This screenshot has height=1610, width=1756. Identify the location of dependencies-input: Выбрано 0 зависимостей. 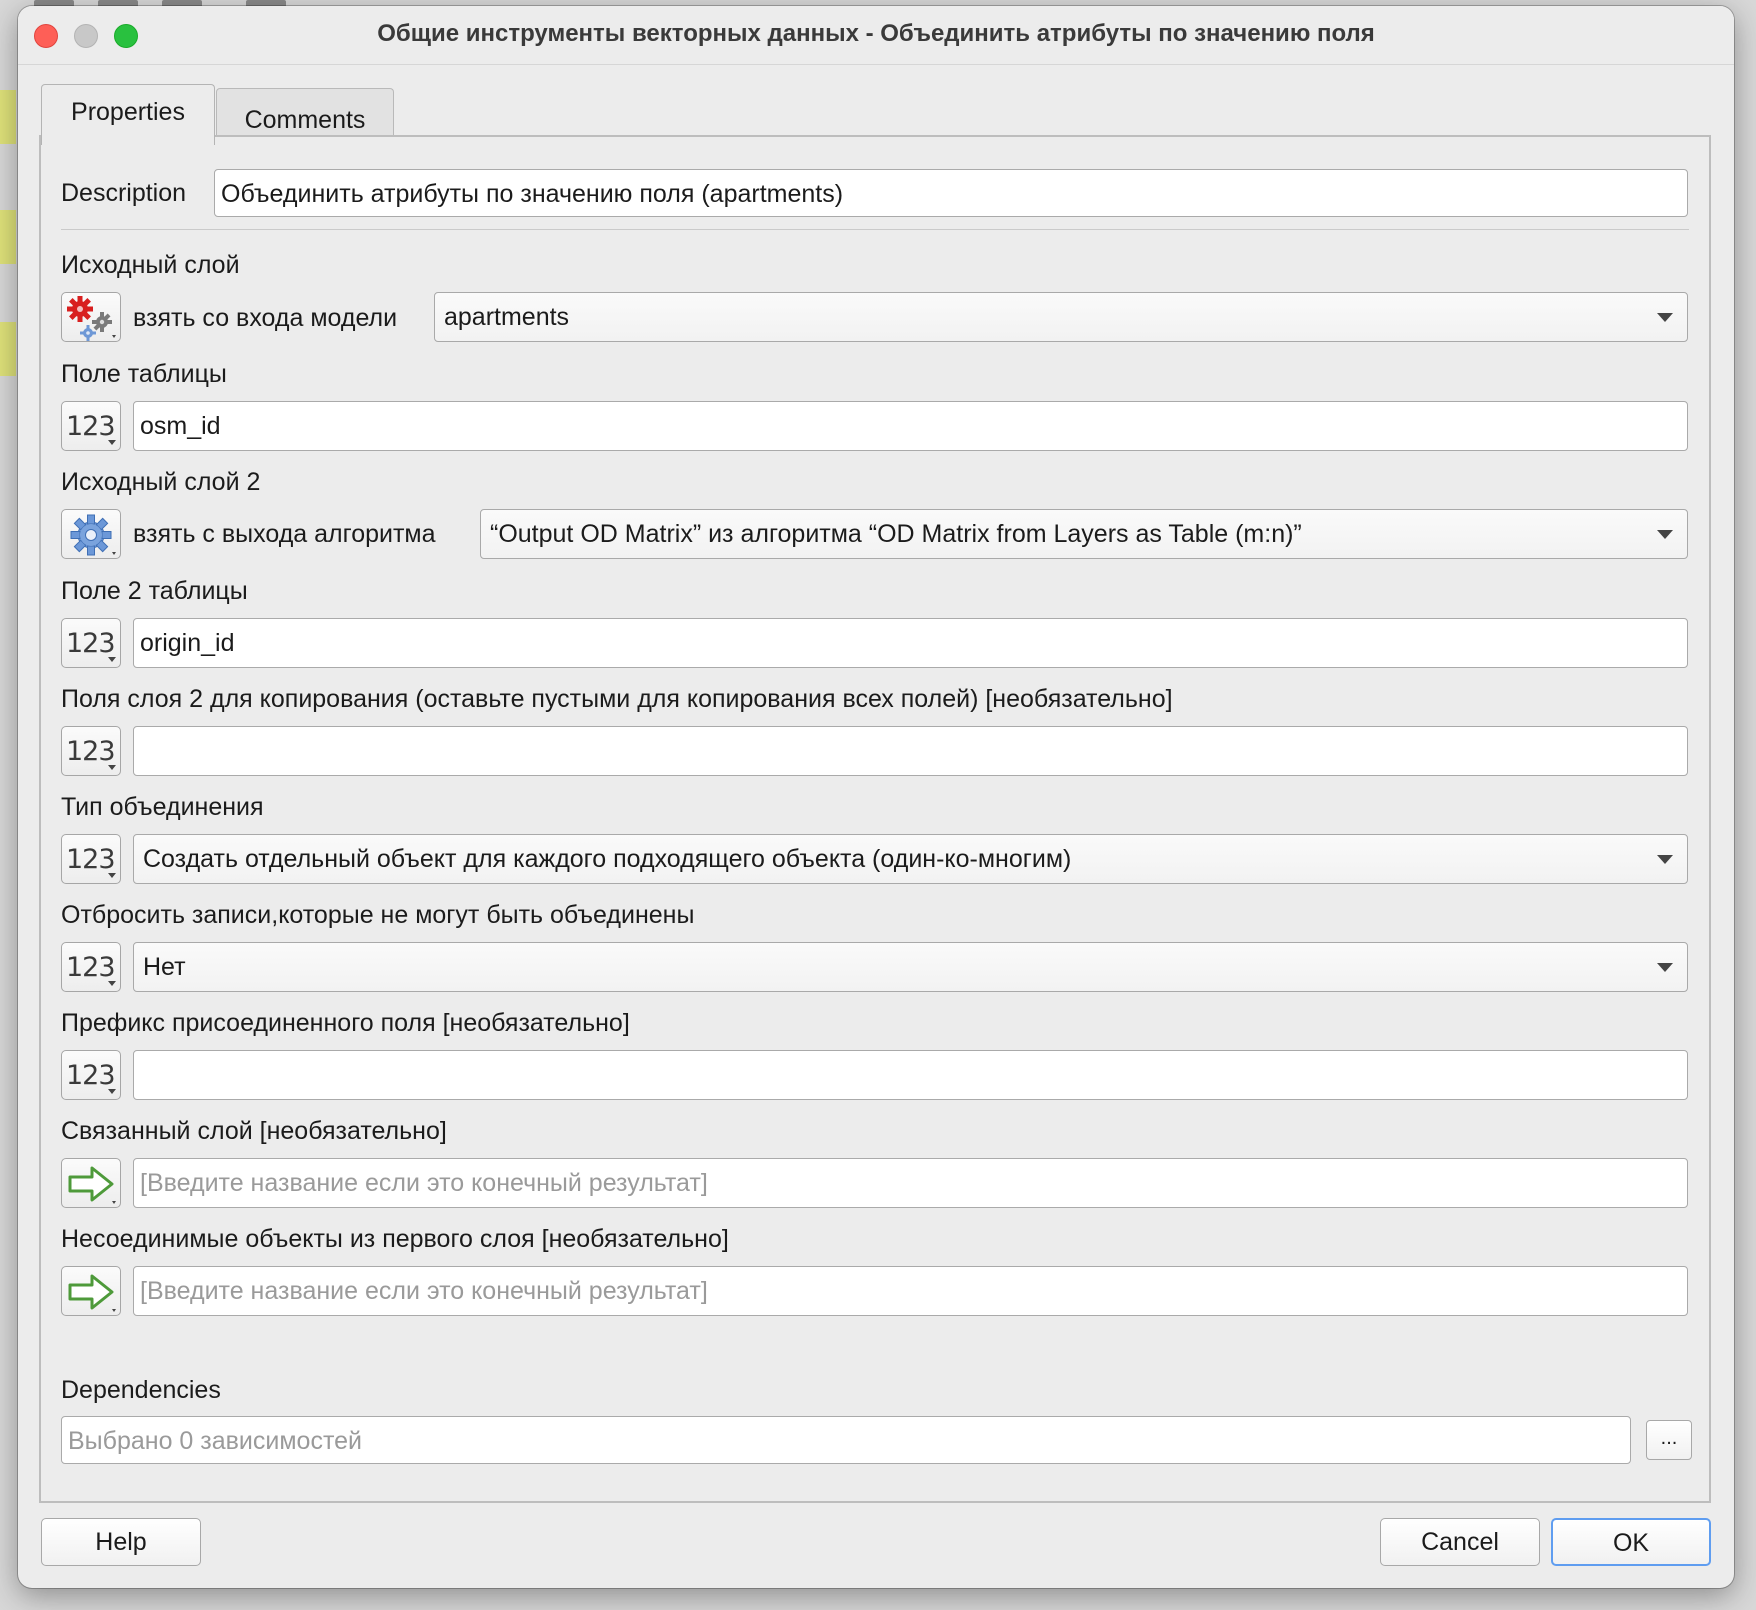
(846, 1440).